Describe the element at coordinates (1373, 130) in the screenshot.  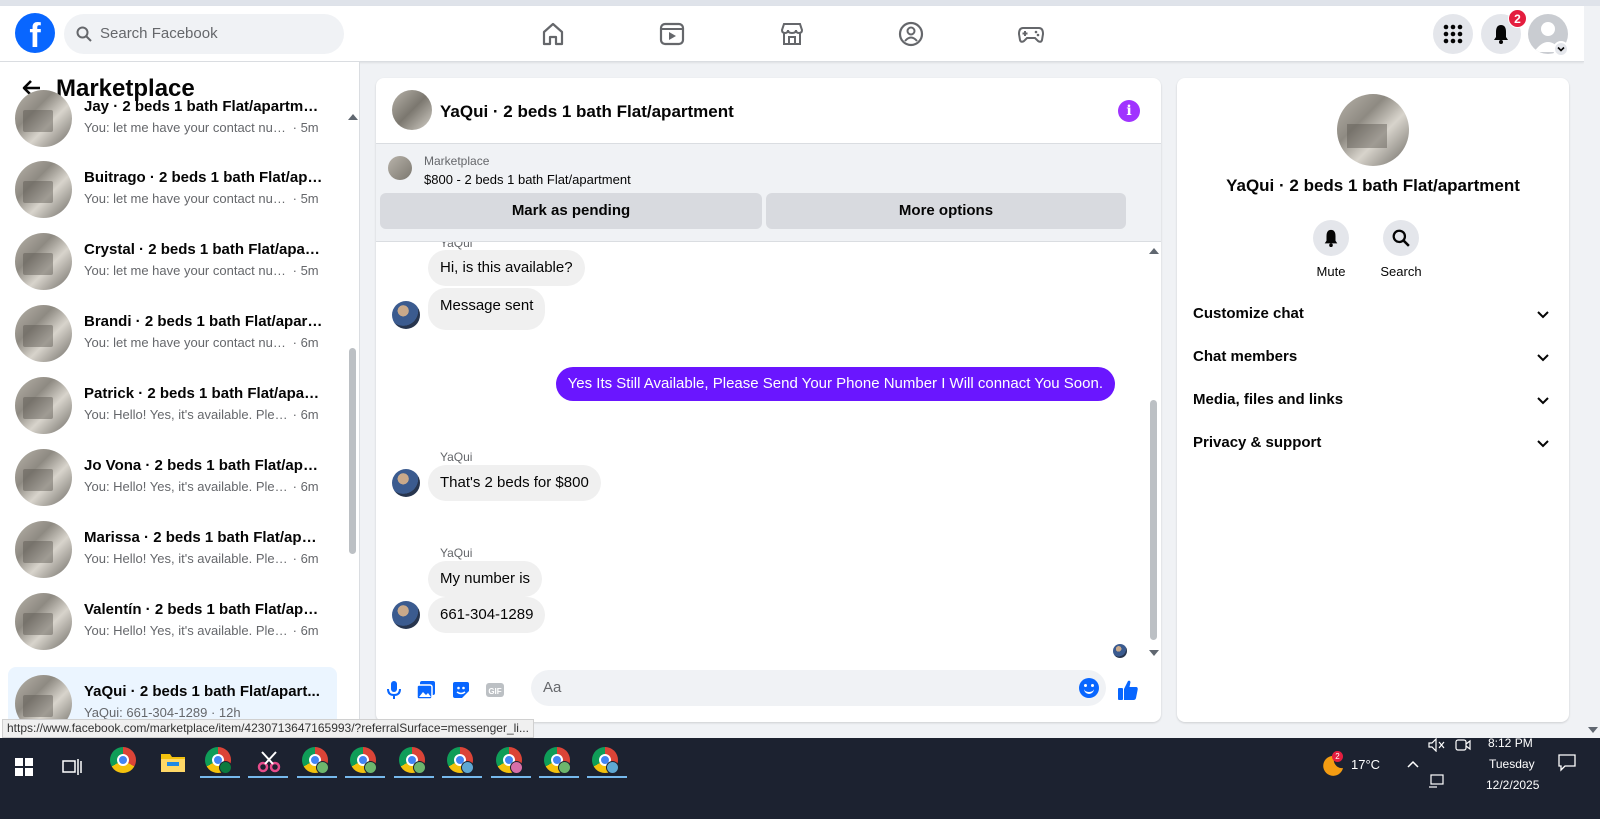
I see `profile-avatar` at that location.